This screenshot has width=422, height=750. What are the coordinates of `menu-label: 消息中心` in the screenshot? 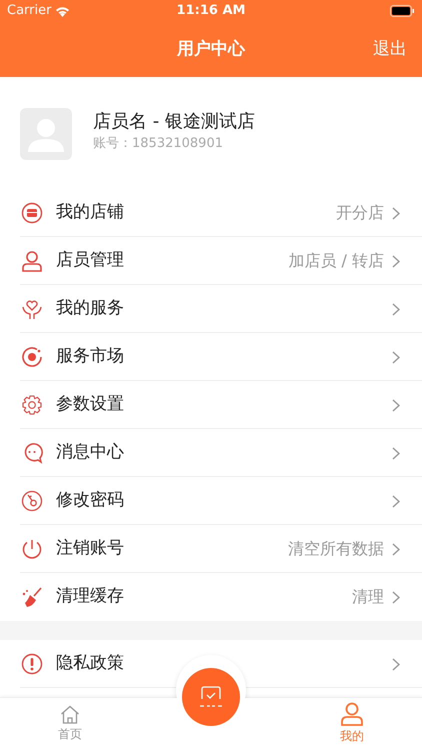 It's located at (90, 452).